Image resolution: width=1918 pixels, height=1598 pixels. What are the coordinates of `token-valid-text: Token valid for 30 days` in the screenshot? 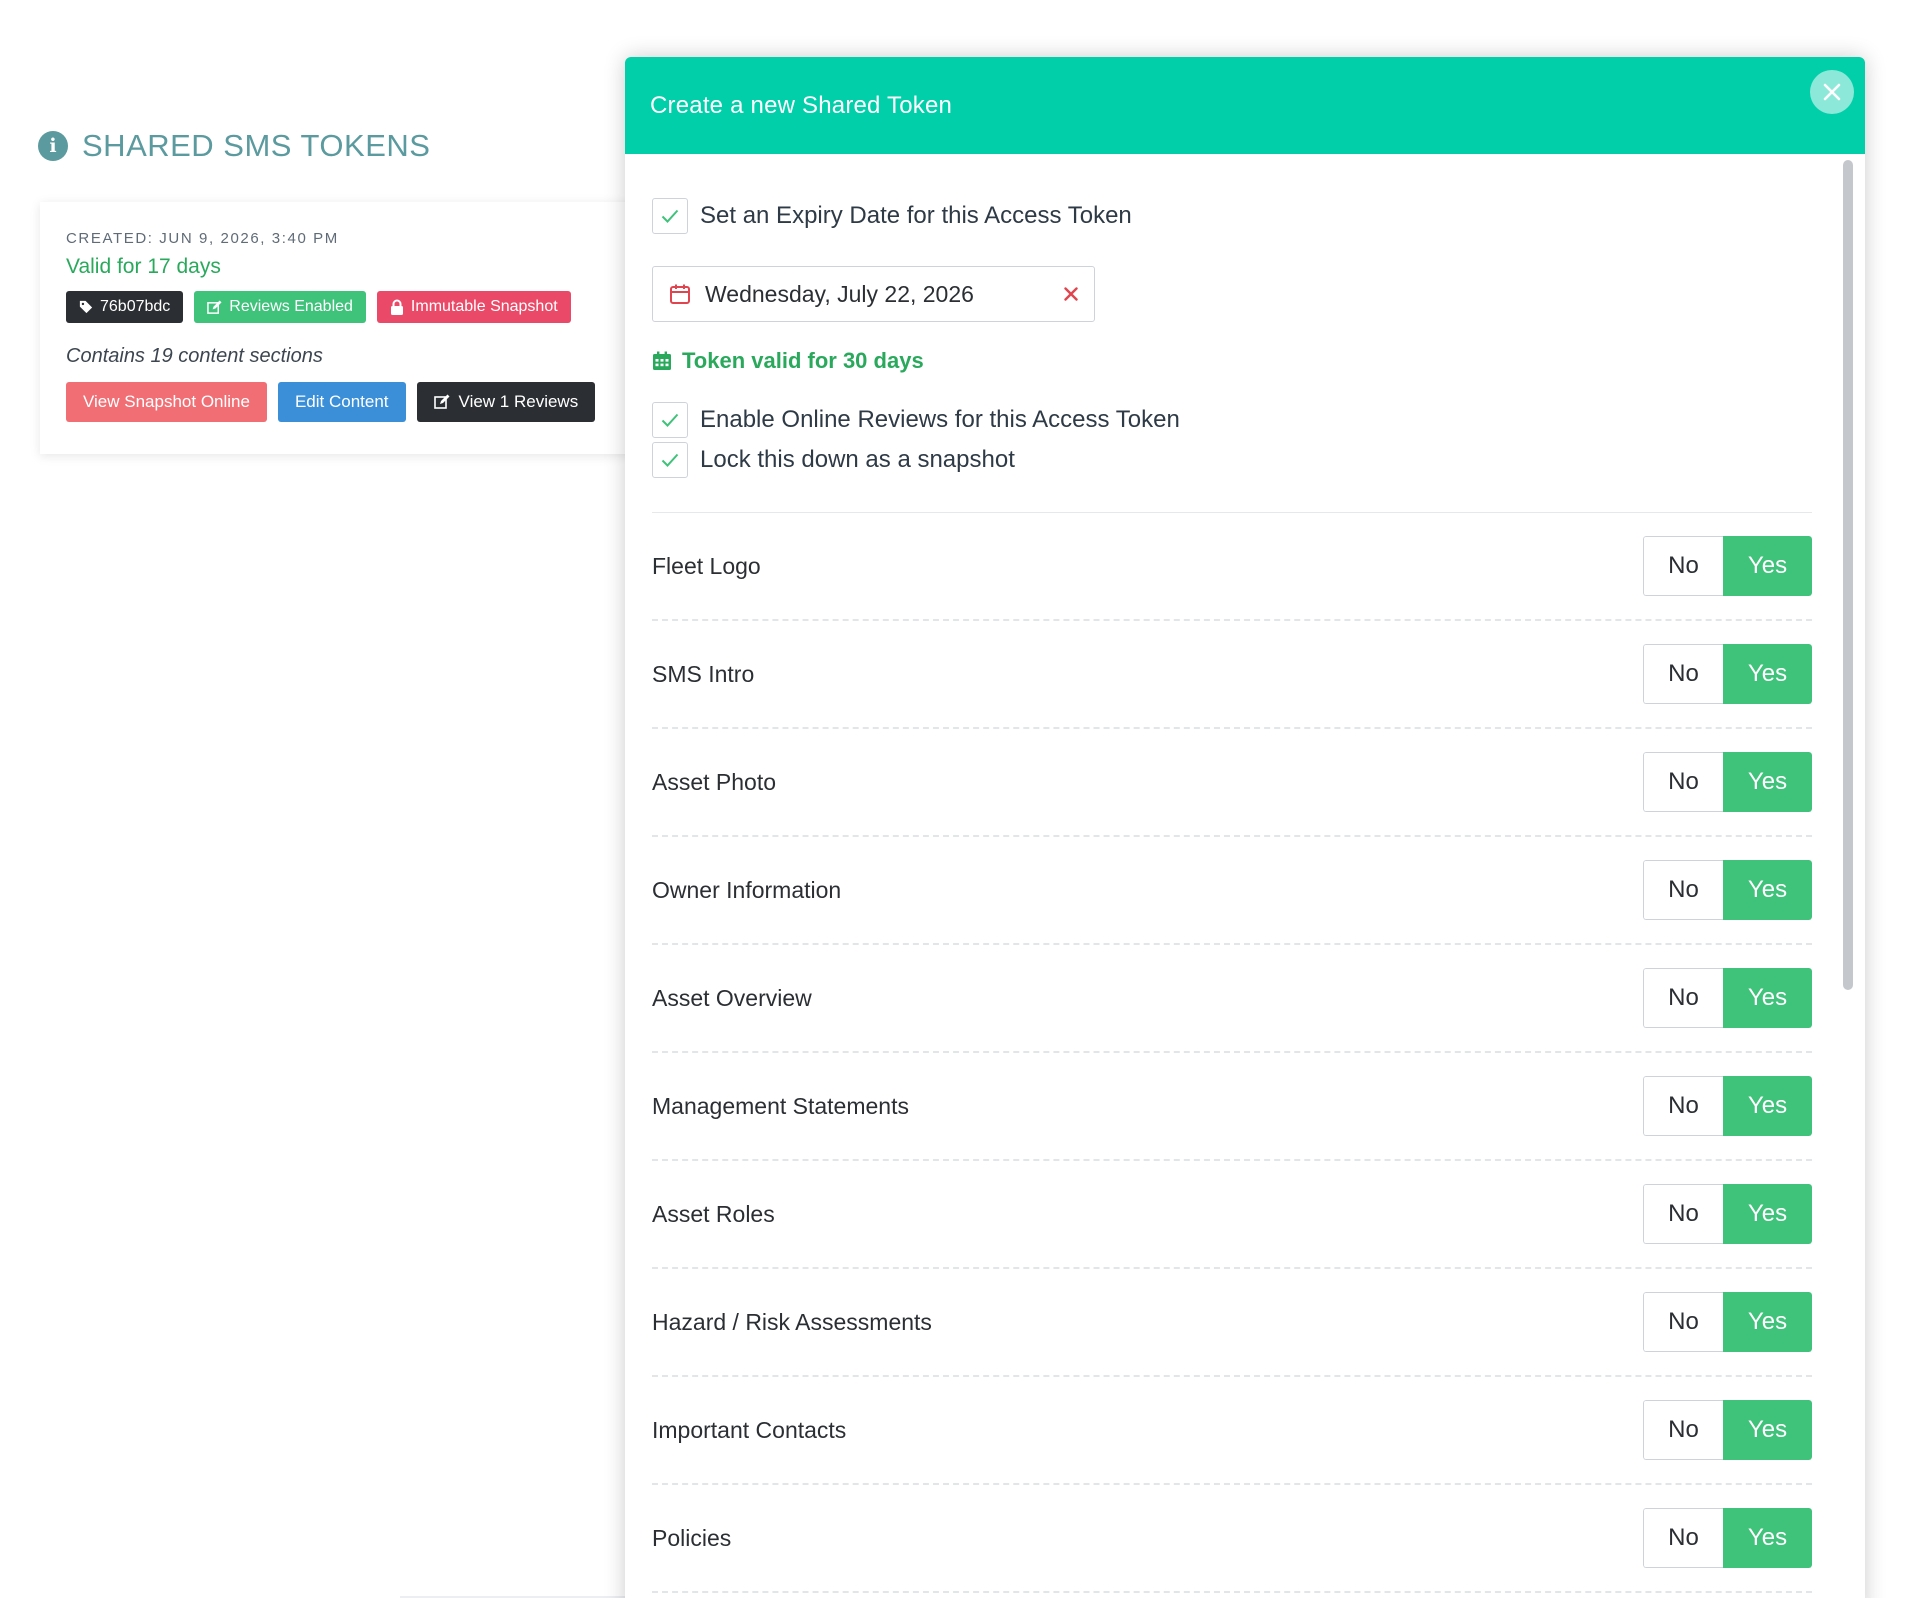 It's located at (803, 360).